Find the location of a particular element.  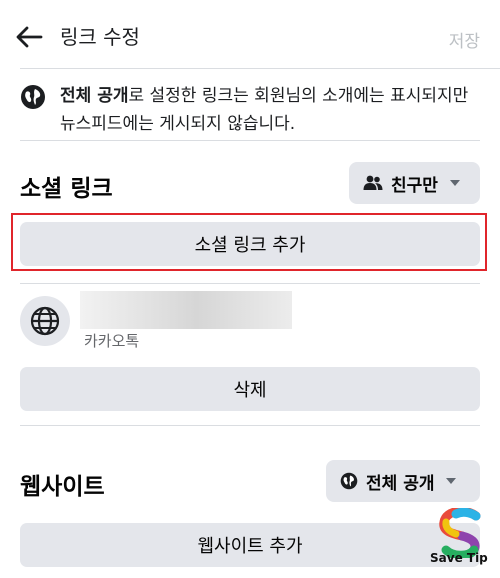

link-avatar is located at coordinates (45, 321).